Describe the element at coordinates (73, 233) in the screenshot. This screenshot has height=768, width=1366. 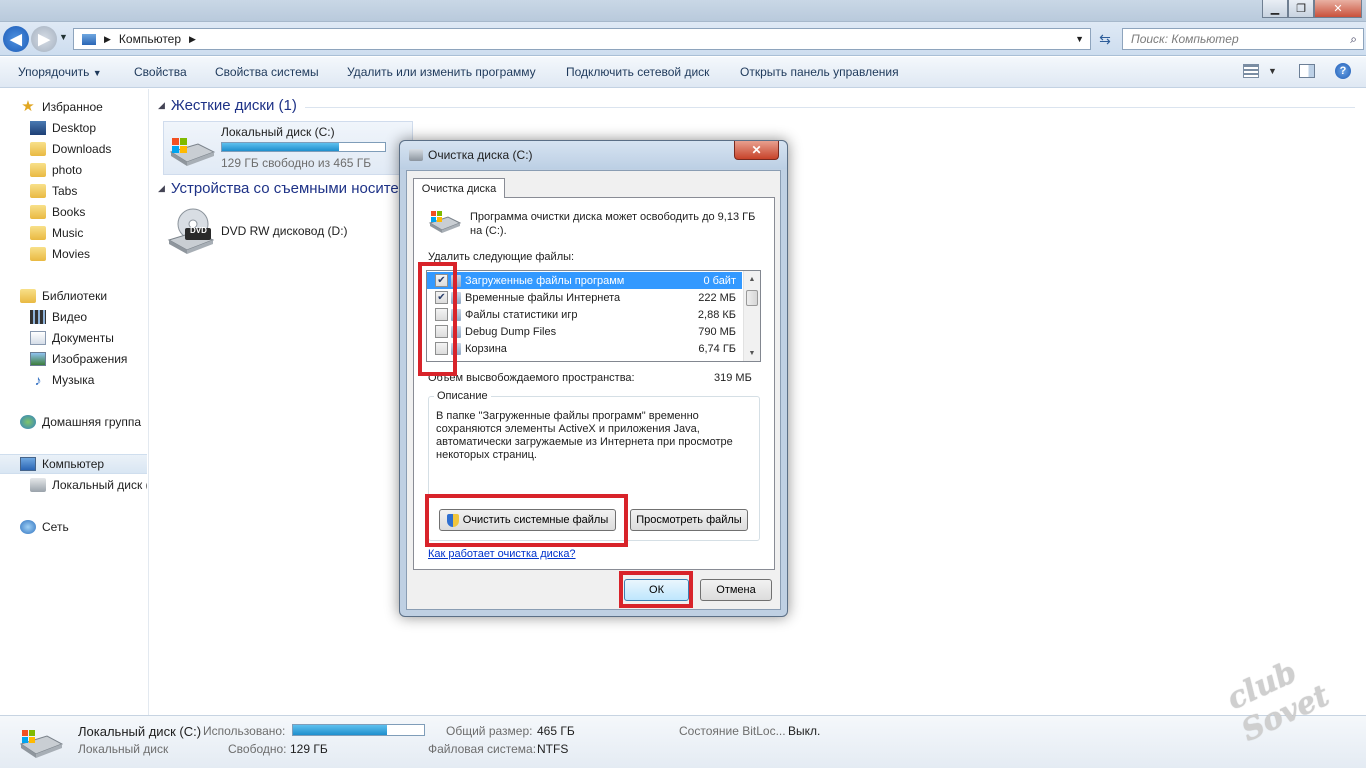
I see `sidebar-item-music: Music` at that location.